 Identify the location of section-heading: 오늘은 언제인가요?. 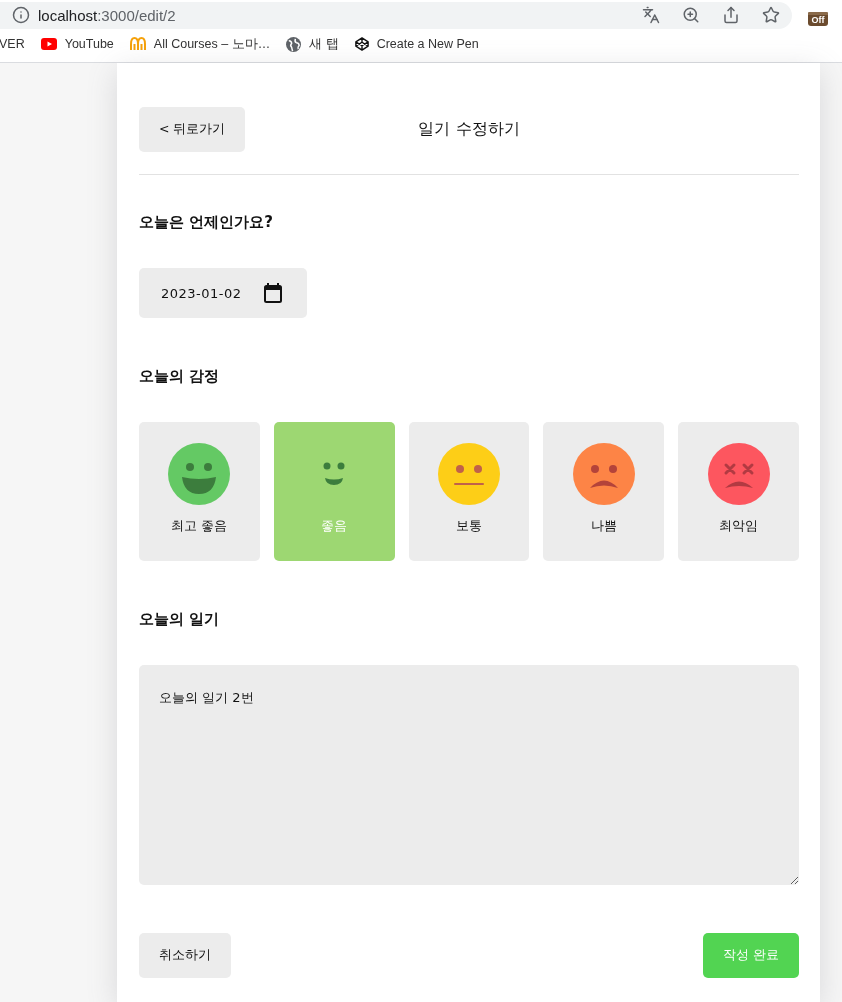
(206, 222).